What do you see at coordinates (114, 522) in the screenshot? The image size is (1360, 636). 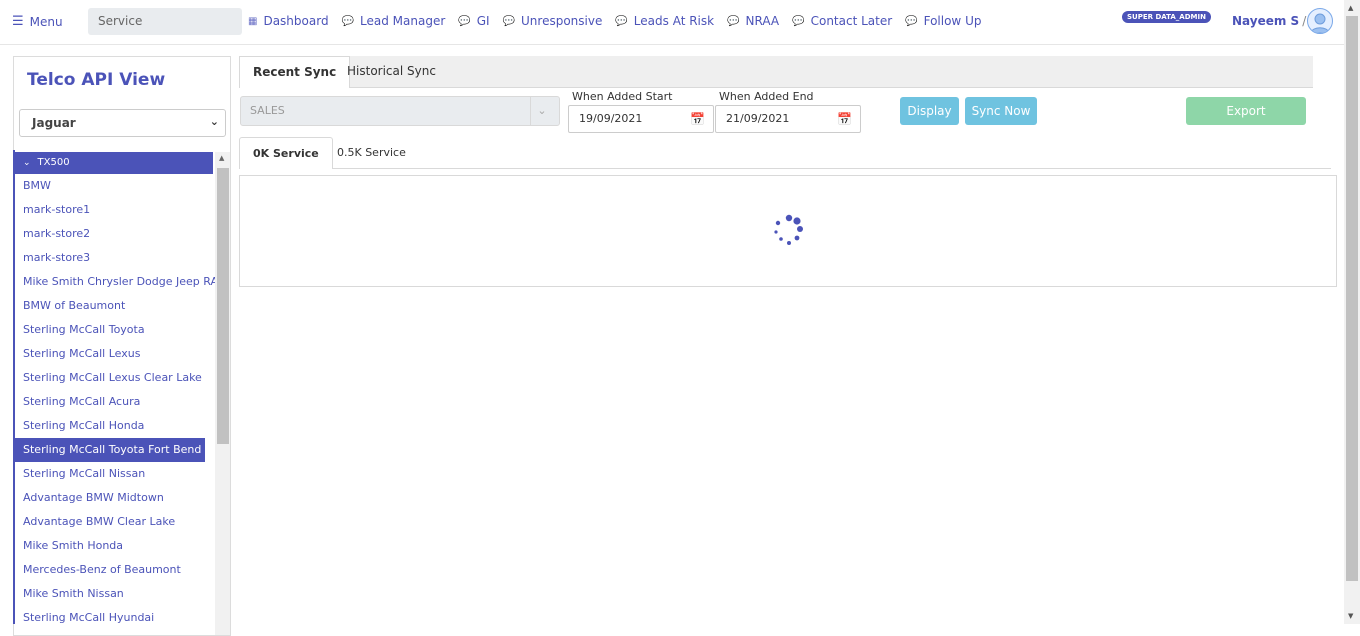 I see `list-item: Advantage BMW Clear Lake` at bounding box center [114, 522].